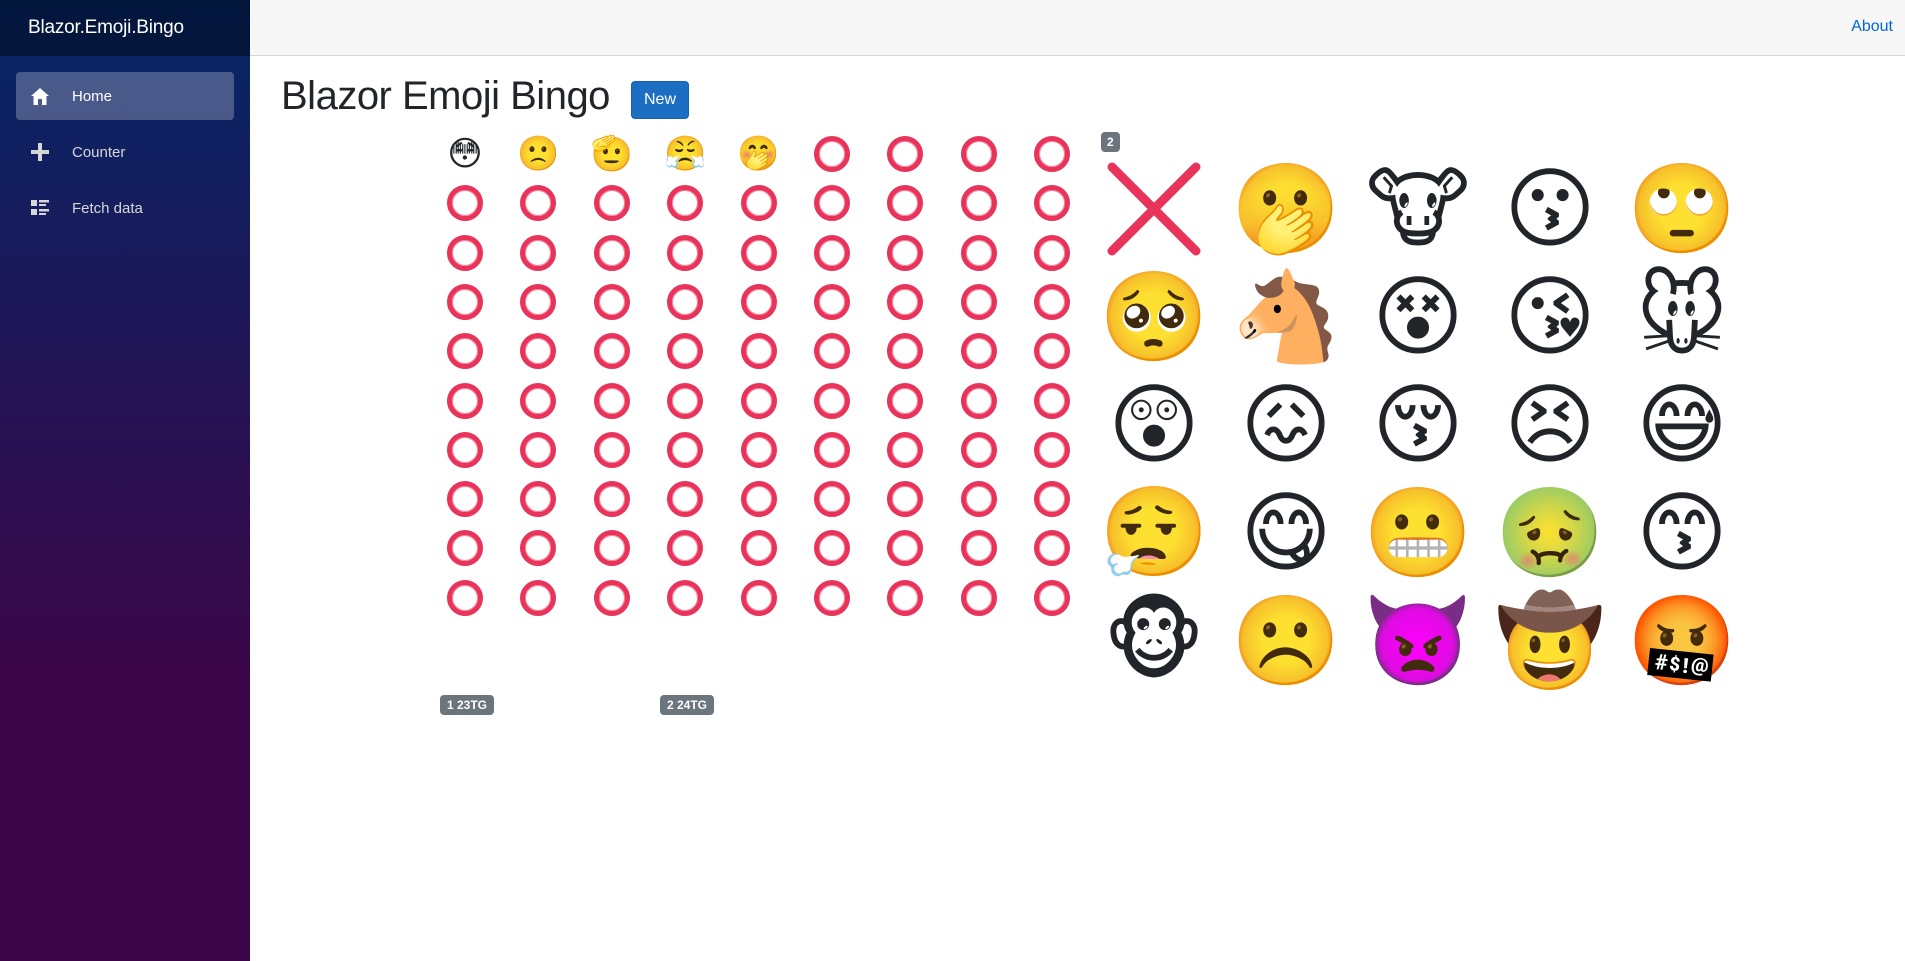 This screenshot has width=1905, height=961. What do you see at coordinates (40, 152) in the screenshot?
I see `plus-icon` at bounding box center [40, 152].